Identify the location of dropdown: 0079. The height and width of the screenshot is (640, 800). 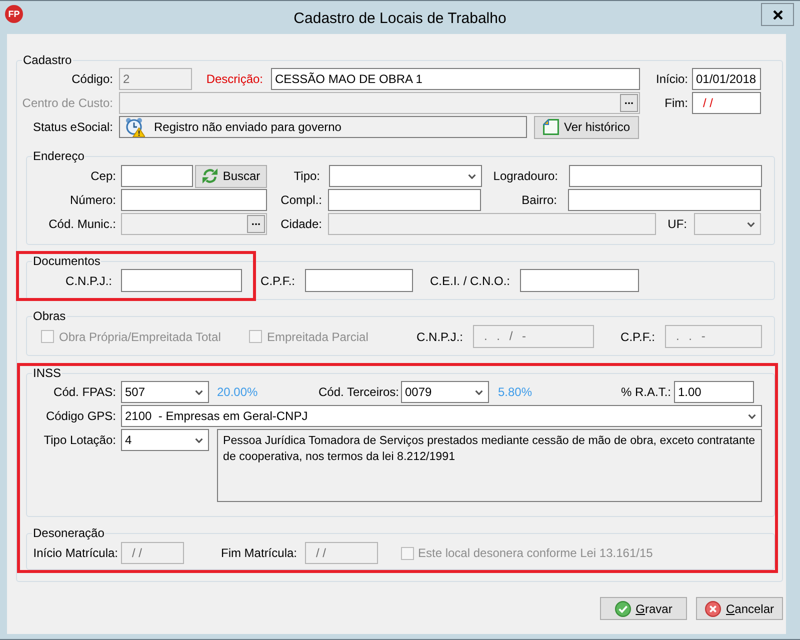
(445, 392).